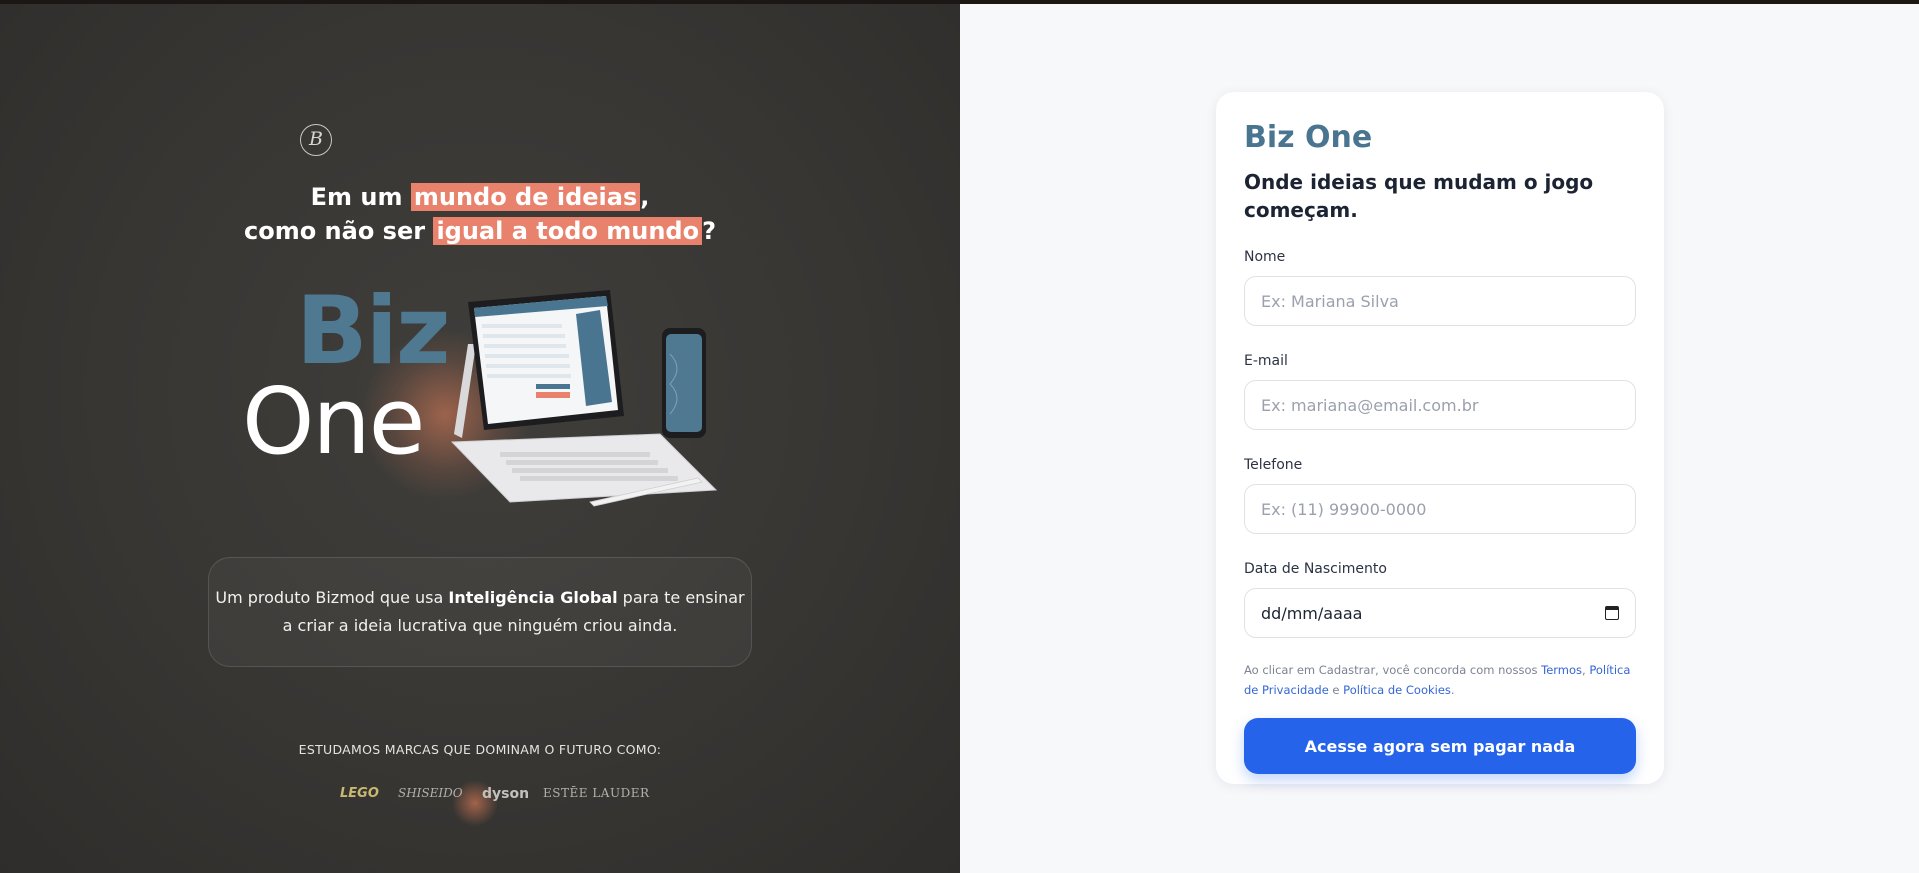 This screenshot has height=873, width=1919. What do you see at coordinates (1308, 137) in the screenshot?
I see `form-brand-title: Biz One` at bounding box center [1308, 137].